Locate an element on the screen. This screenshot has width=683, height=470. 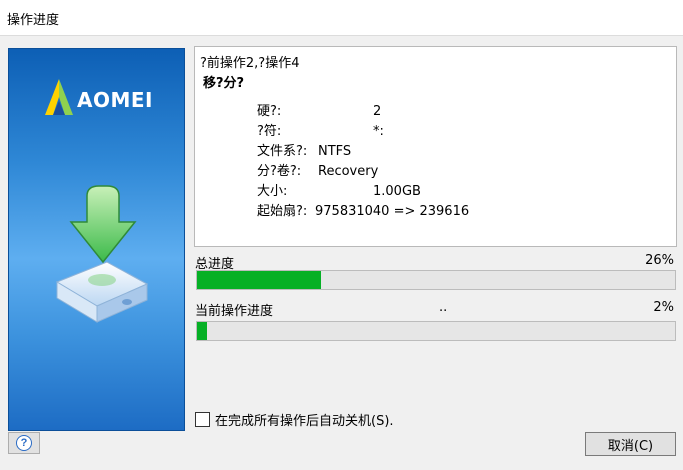
shutdown-label: 在完成所有操作后自动关机(S). is located at coordinates (304, 419).